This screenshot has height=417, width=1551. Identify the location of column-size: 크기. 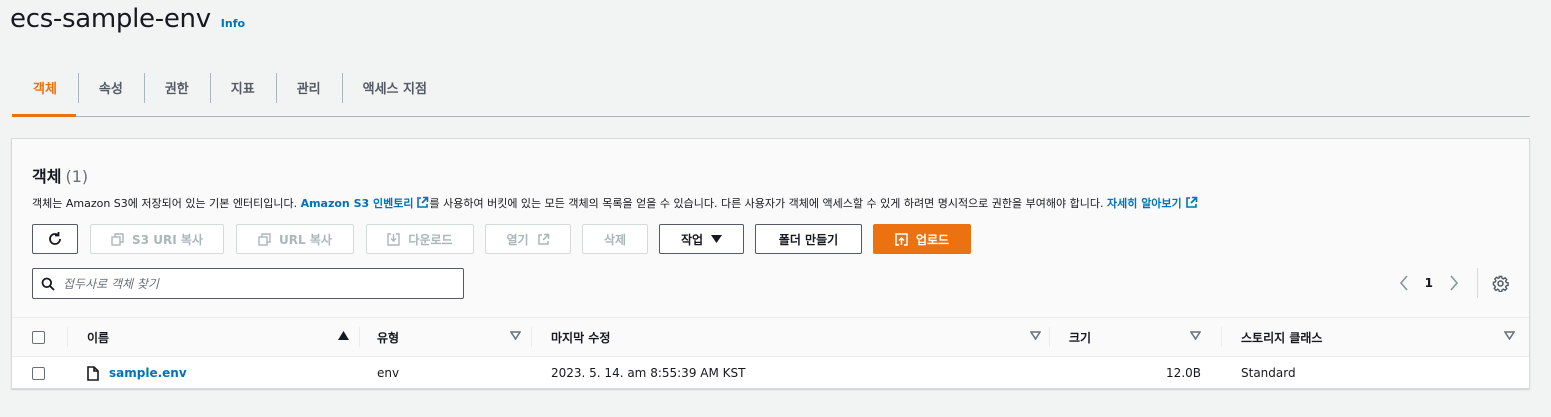
(1135, 337).